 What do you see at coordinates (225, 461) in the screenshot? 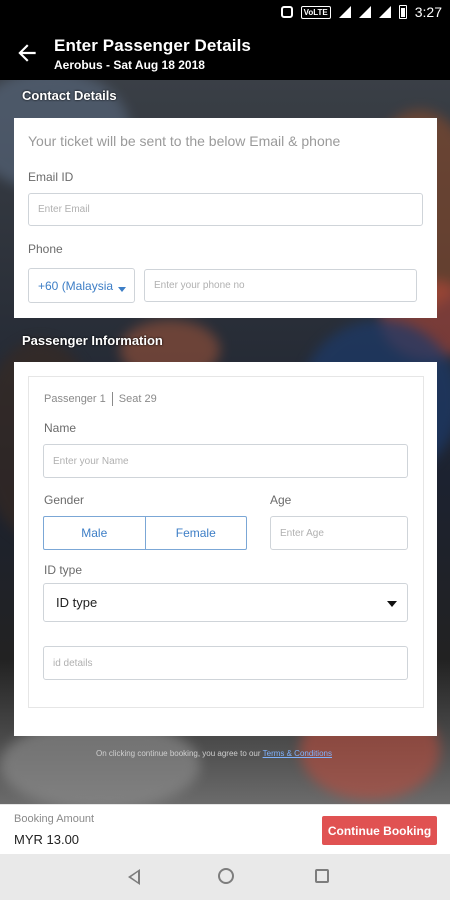
I see `name-field: Enter your Name` at bounding box center [225, 461].